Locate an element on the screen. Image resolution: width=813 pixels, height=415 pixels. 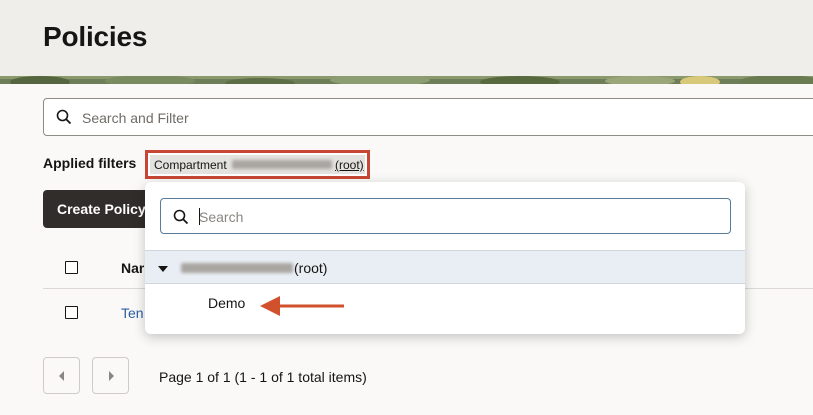
caret-down-icon is located at coordinates (163, 269).